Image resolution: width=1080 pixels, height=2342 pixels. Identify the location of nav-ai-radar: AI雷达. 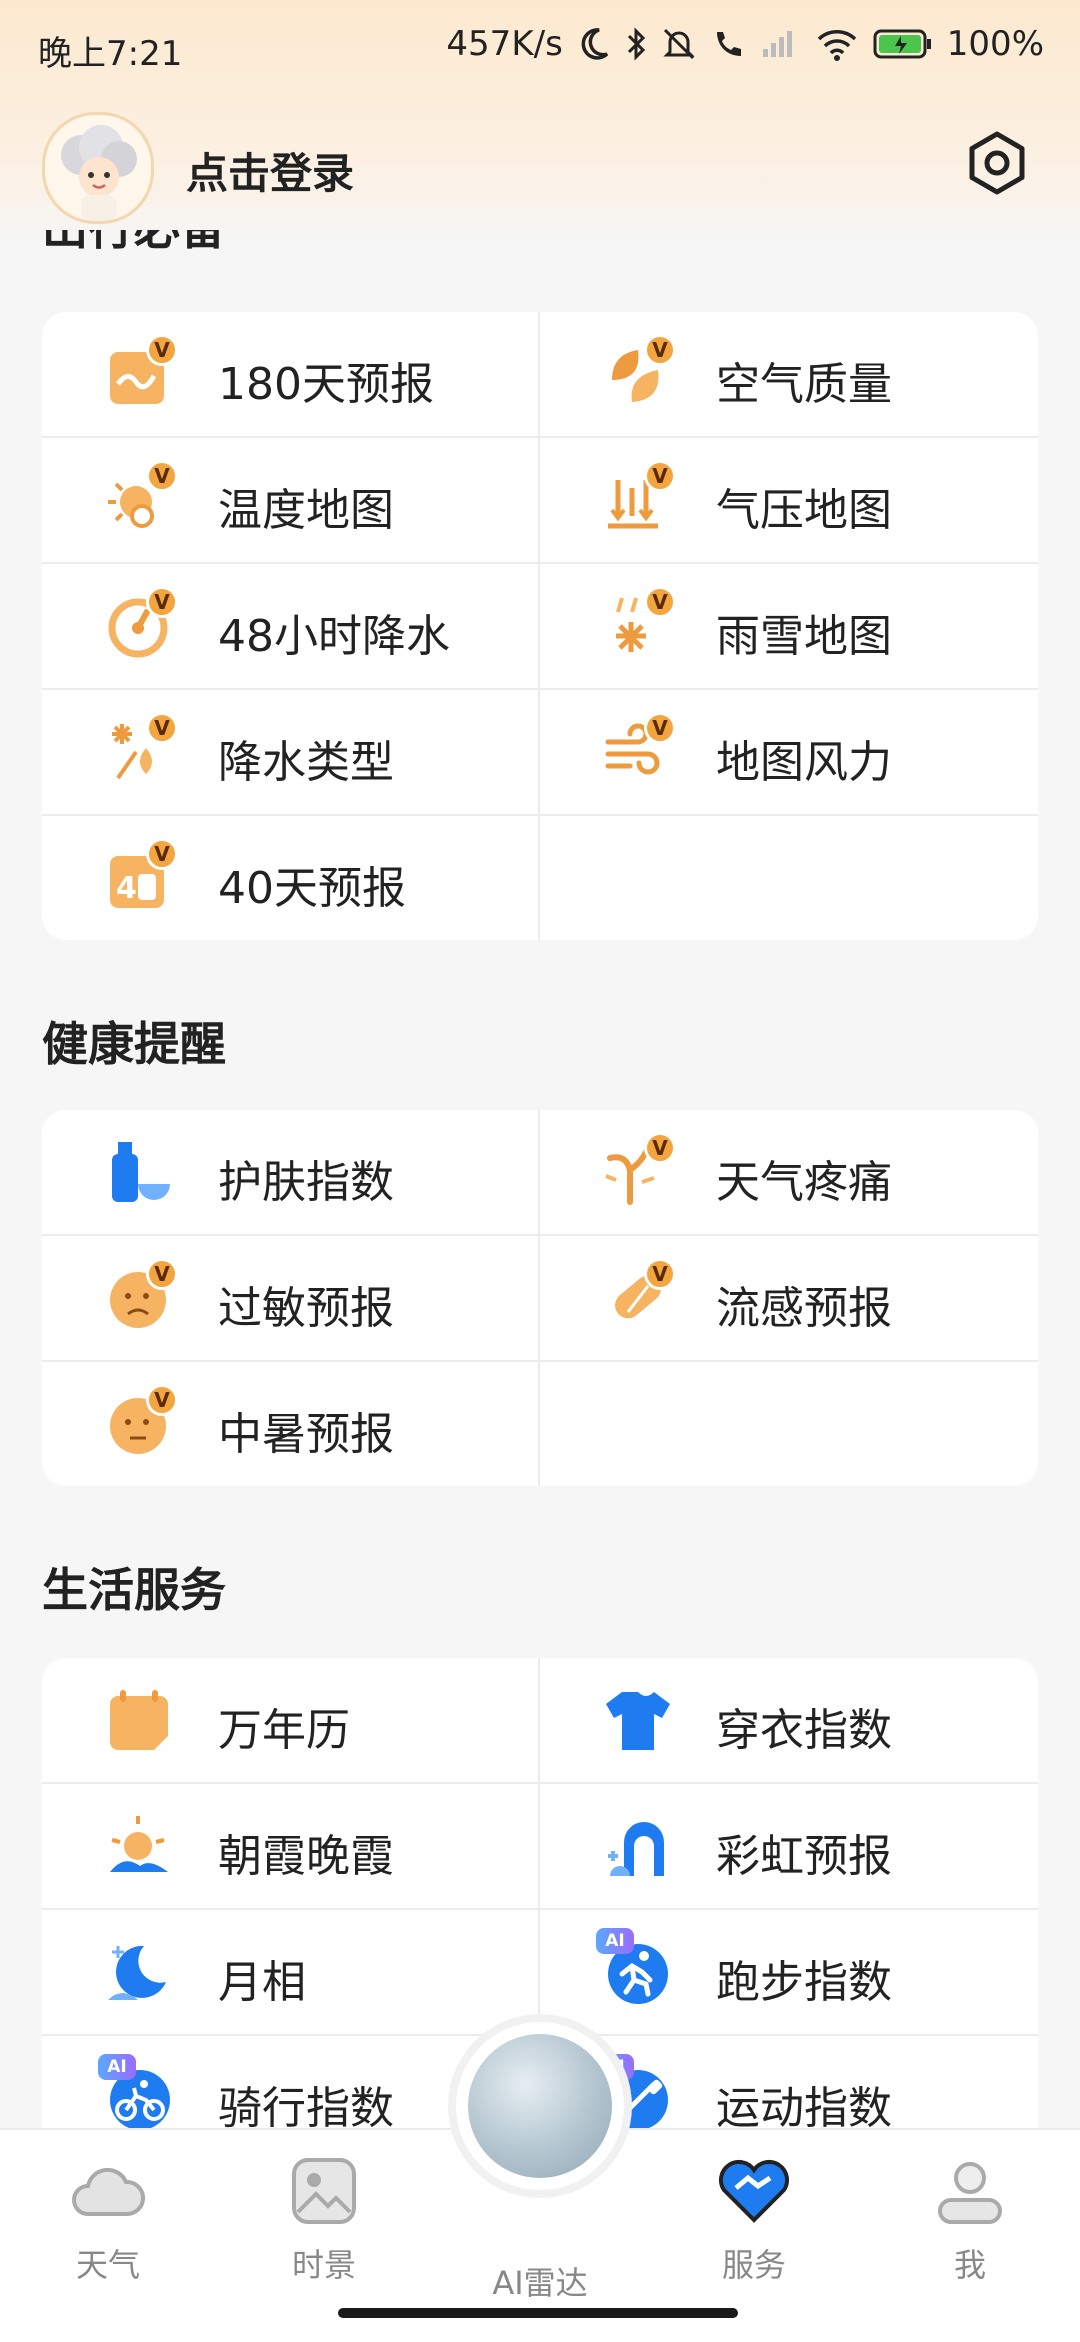
(540, 2276).